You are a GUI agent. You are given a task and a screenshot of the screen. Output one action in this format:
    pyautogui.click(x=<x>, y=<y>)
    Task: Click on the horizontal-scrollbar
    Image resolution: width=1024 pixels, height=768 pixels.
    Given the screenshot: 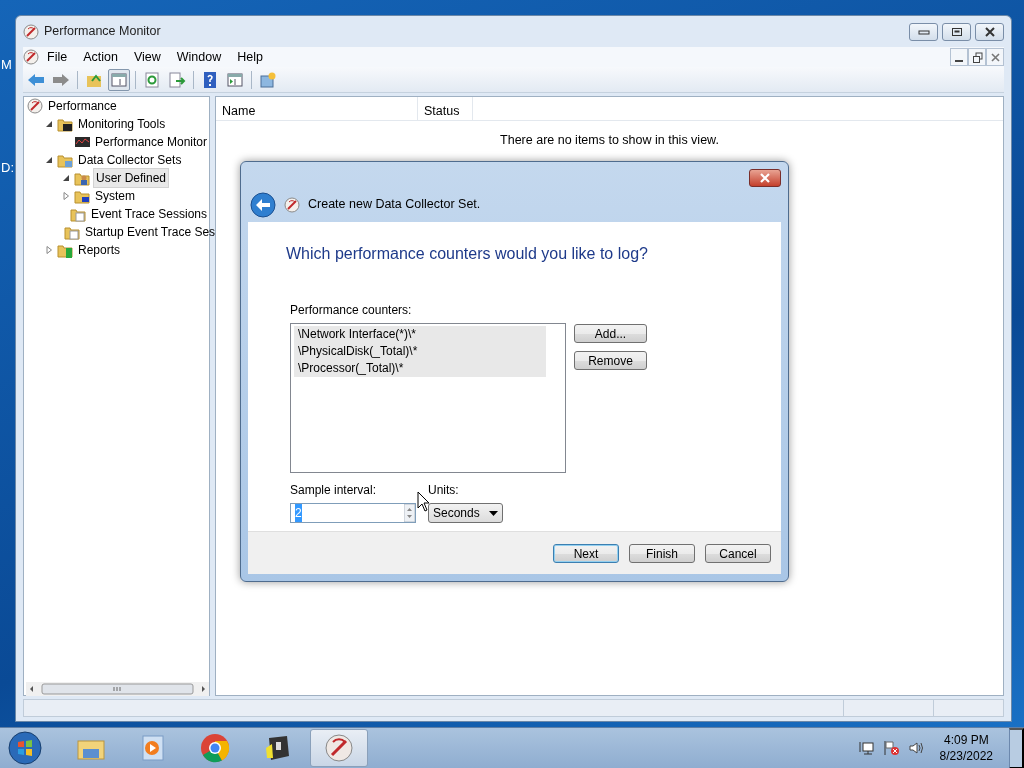 What is the action you would take?
    pyautogui.click(x=117, y=688)
    